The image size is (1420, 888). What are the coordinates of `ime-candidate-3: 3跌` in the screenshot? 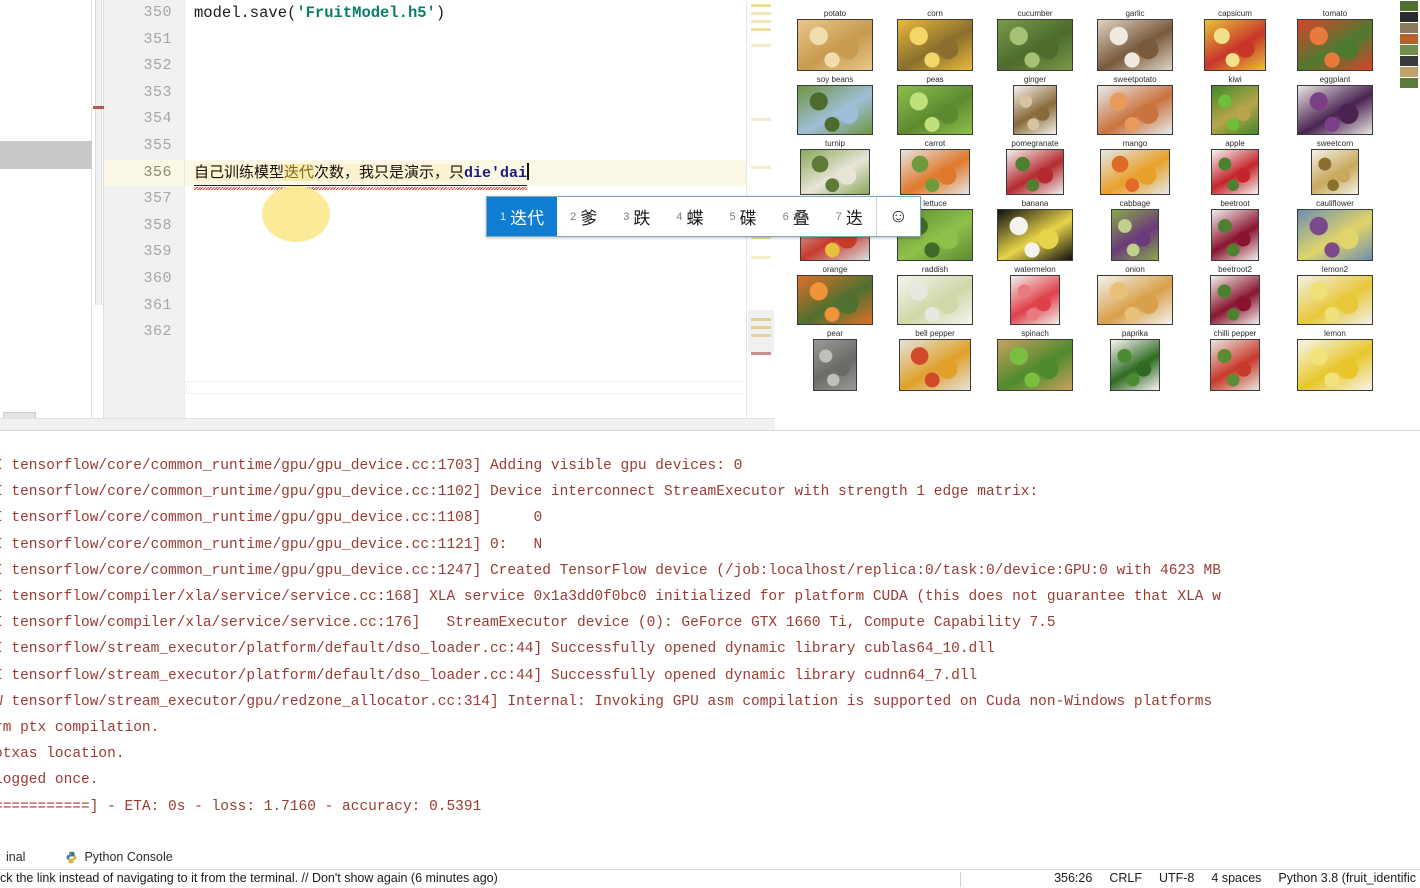 It's located at (636, 216).